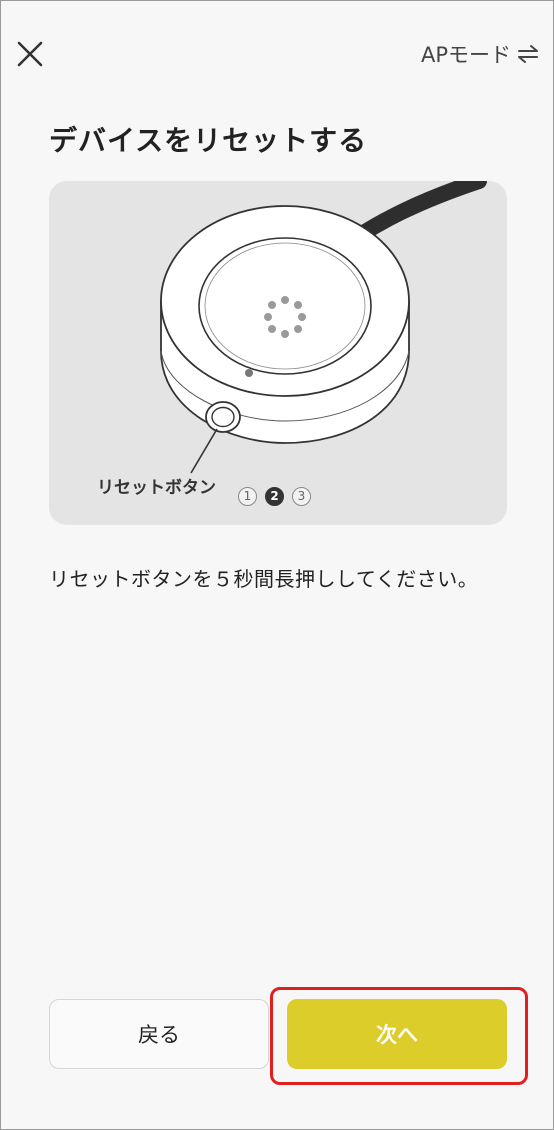 Image resolution: width=554 pixels, height=1130 pixels. Describe the element at coordinates (264, 579) in the screenshot. I see `instruction-text: リセットボタンを５秒間長押ししてください。` at that location.